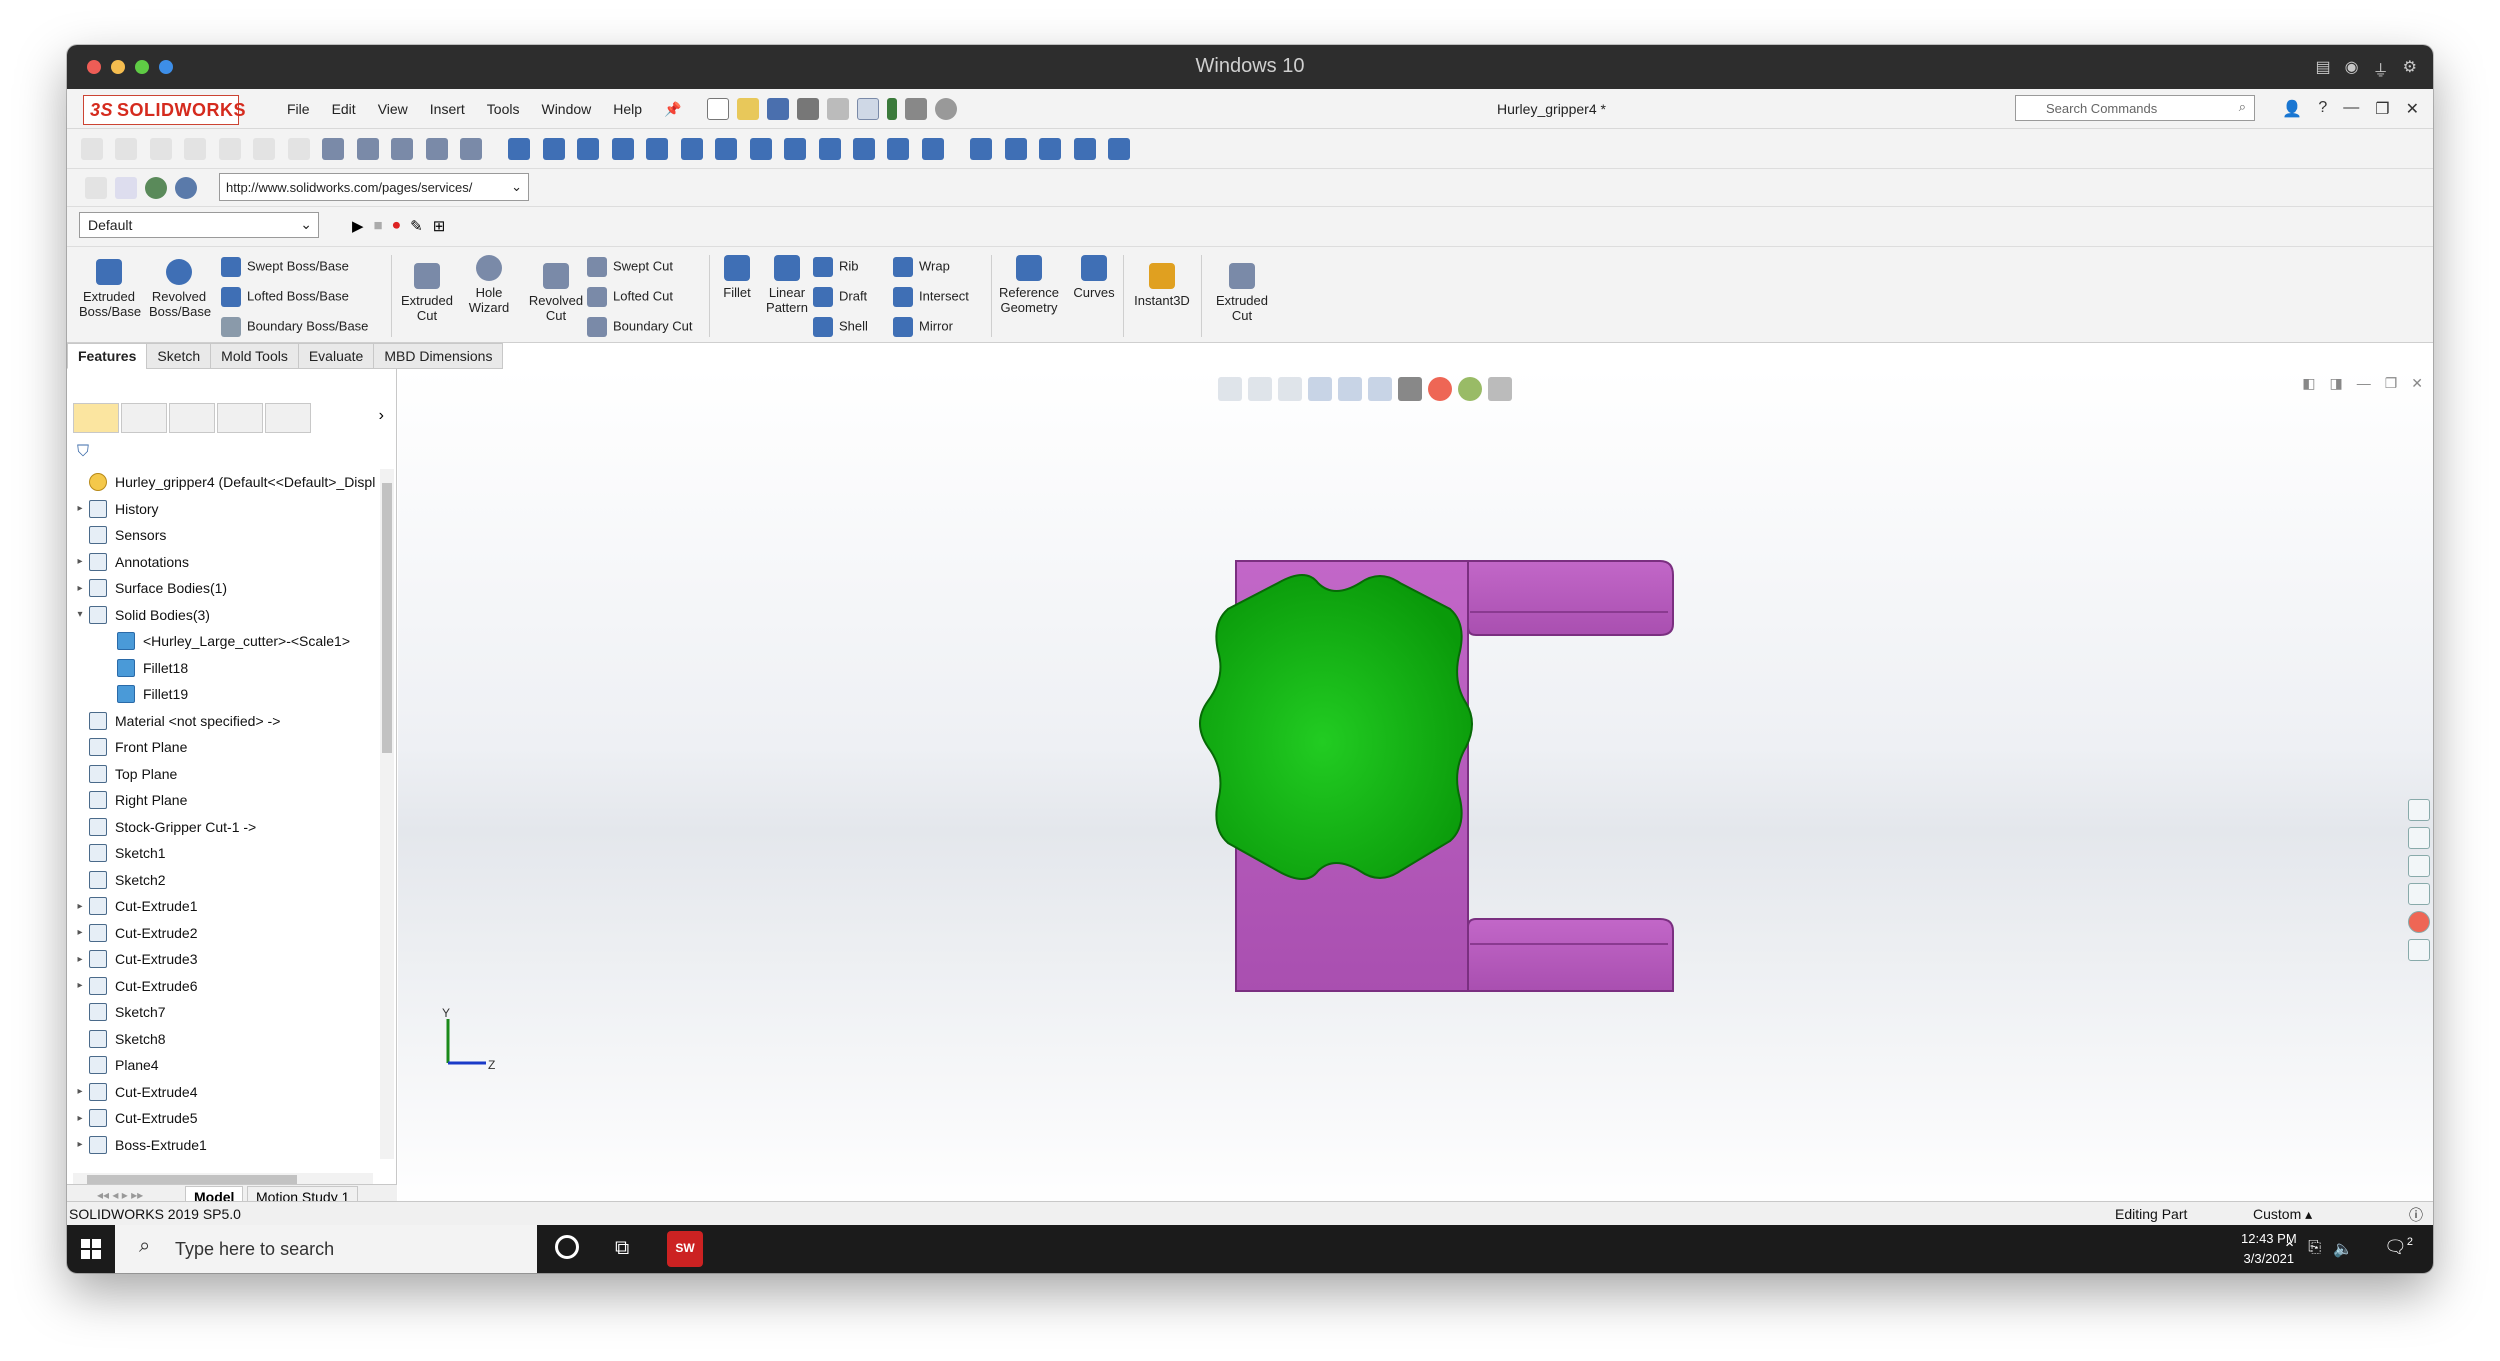  What do you see at coordinates (2322, 109) in the screenshot?
I see `help-icon: ?` at bounding box center [2322, 109].